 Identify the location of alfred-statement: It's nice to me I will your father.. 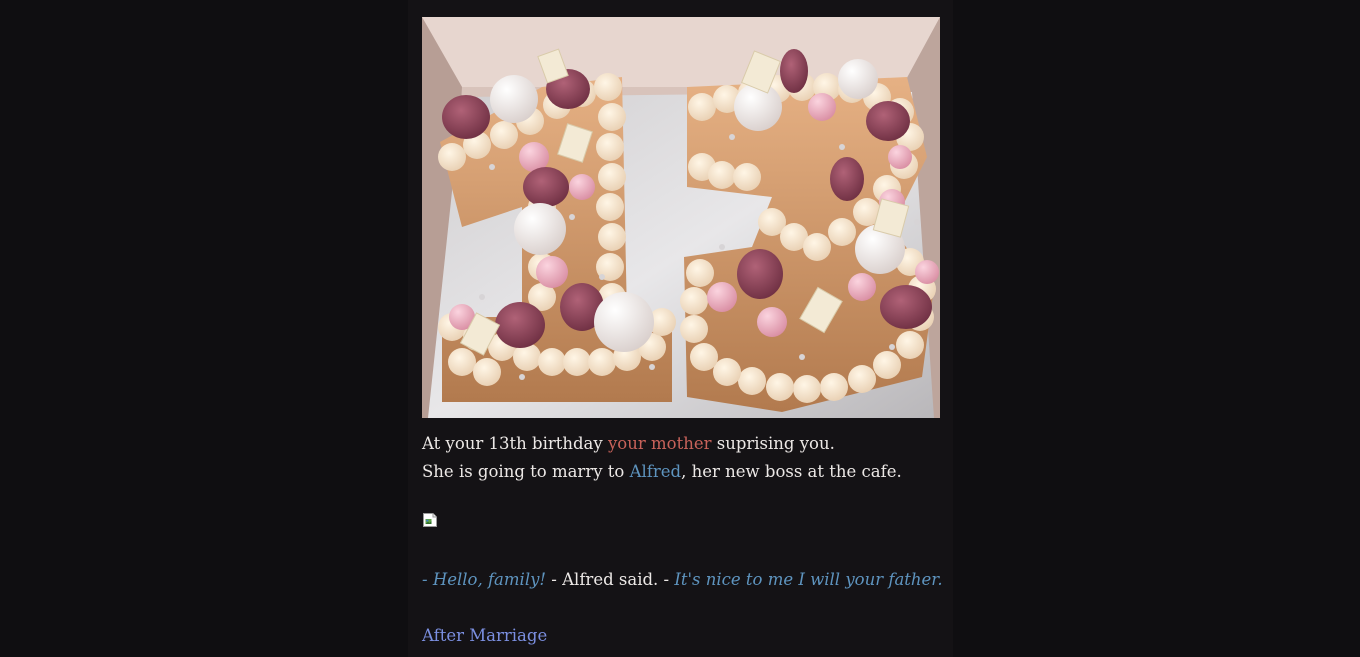
(808, 579).